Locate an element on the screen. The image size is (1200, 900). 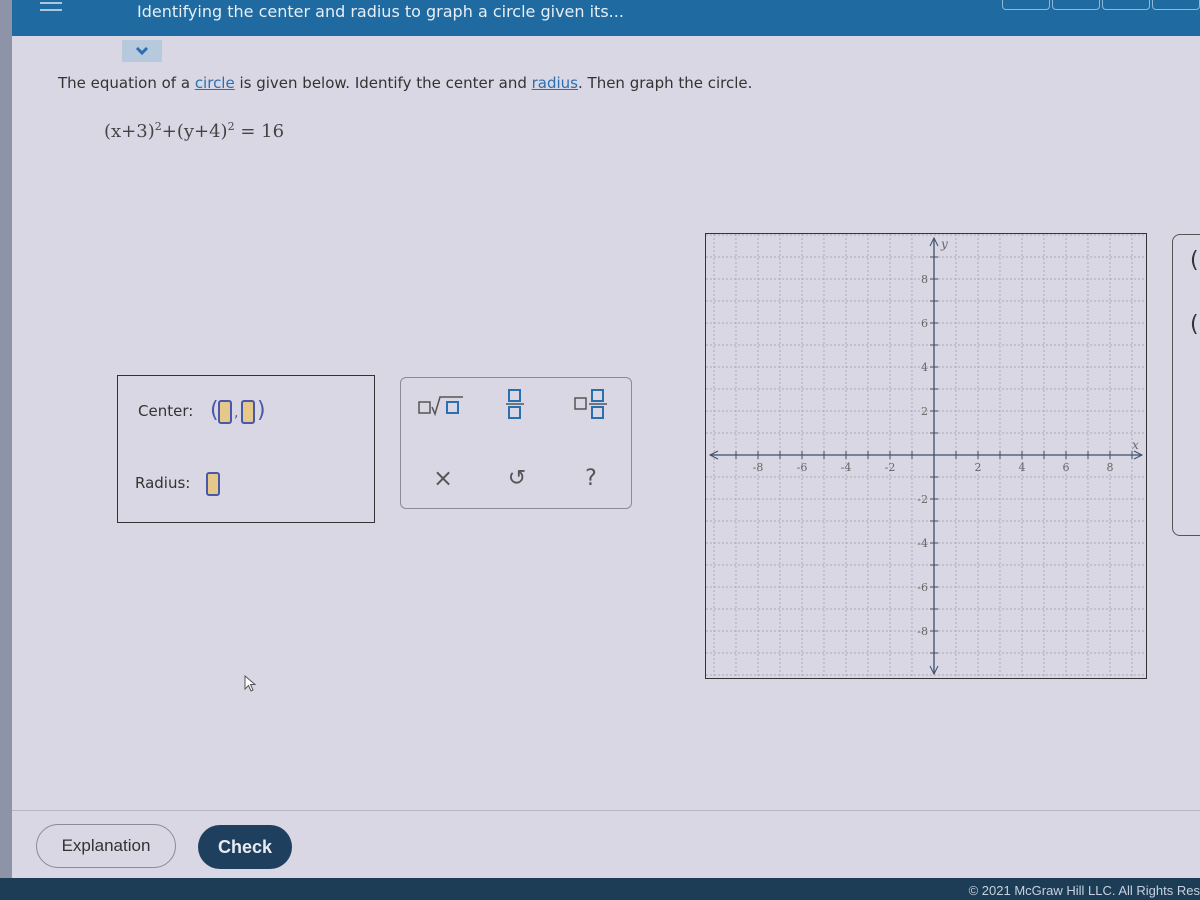
fraction-icon is located at coordinates (515, 404).